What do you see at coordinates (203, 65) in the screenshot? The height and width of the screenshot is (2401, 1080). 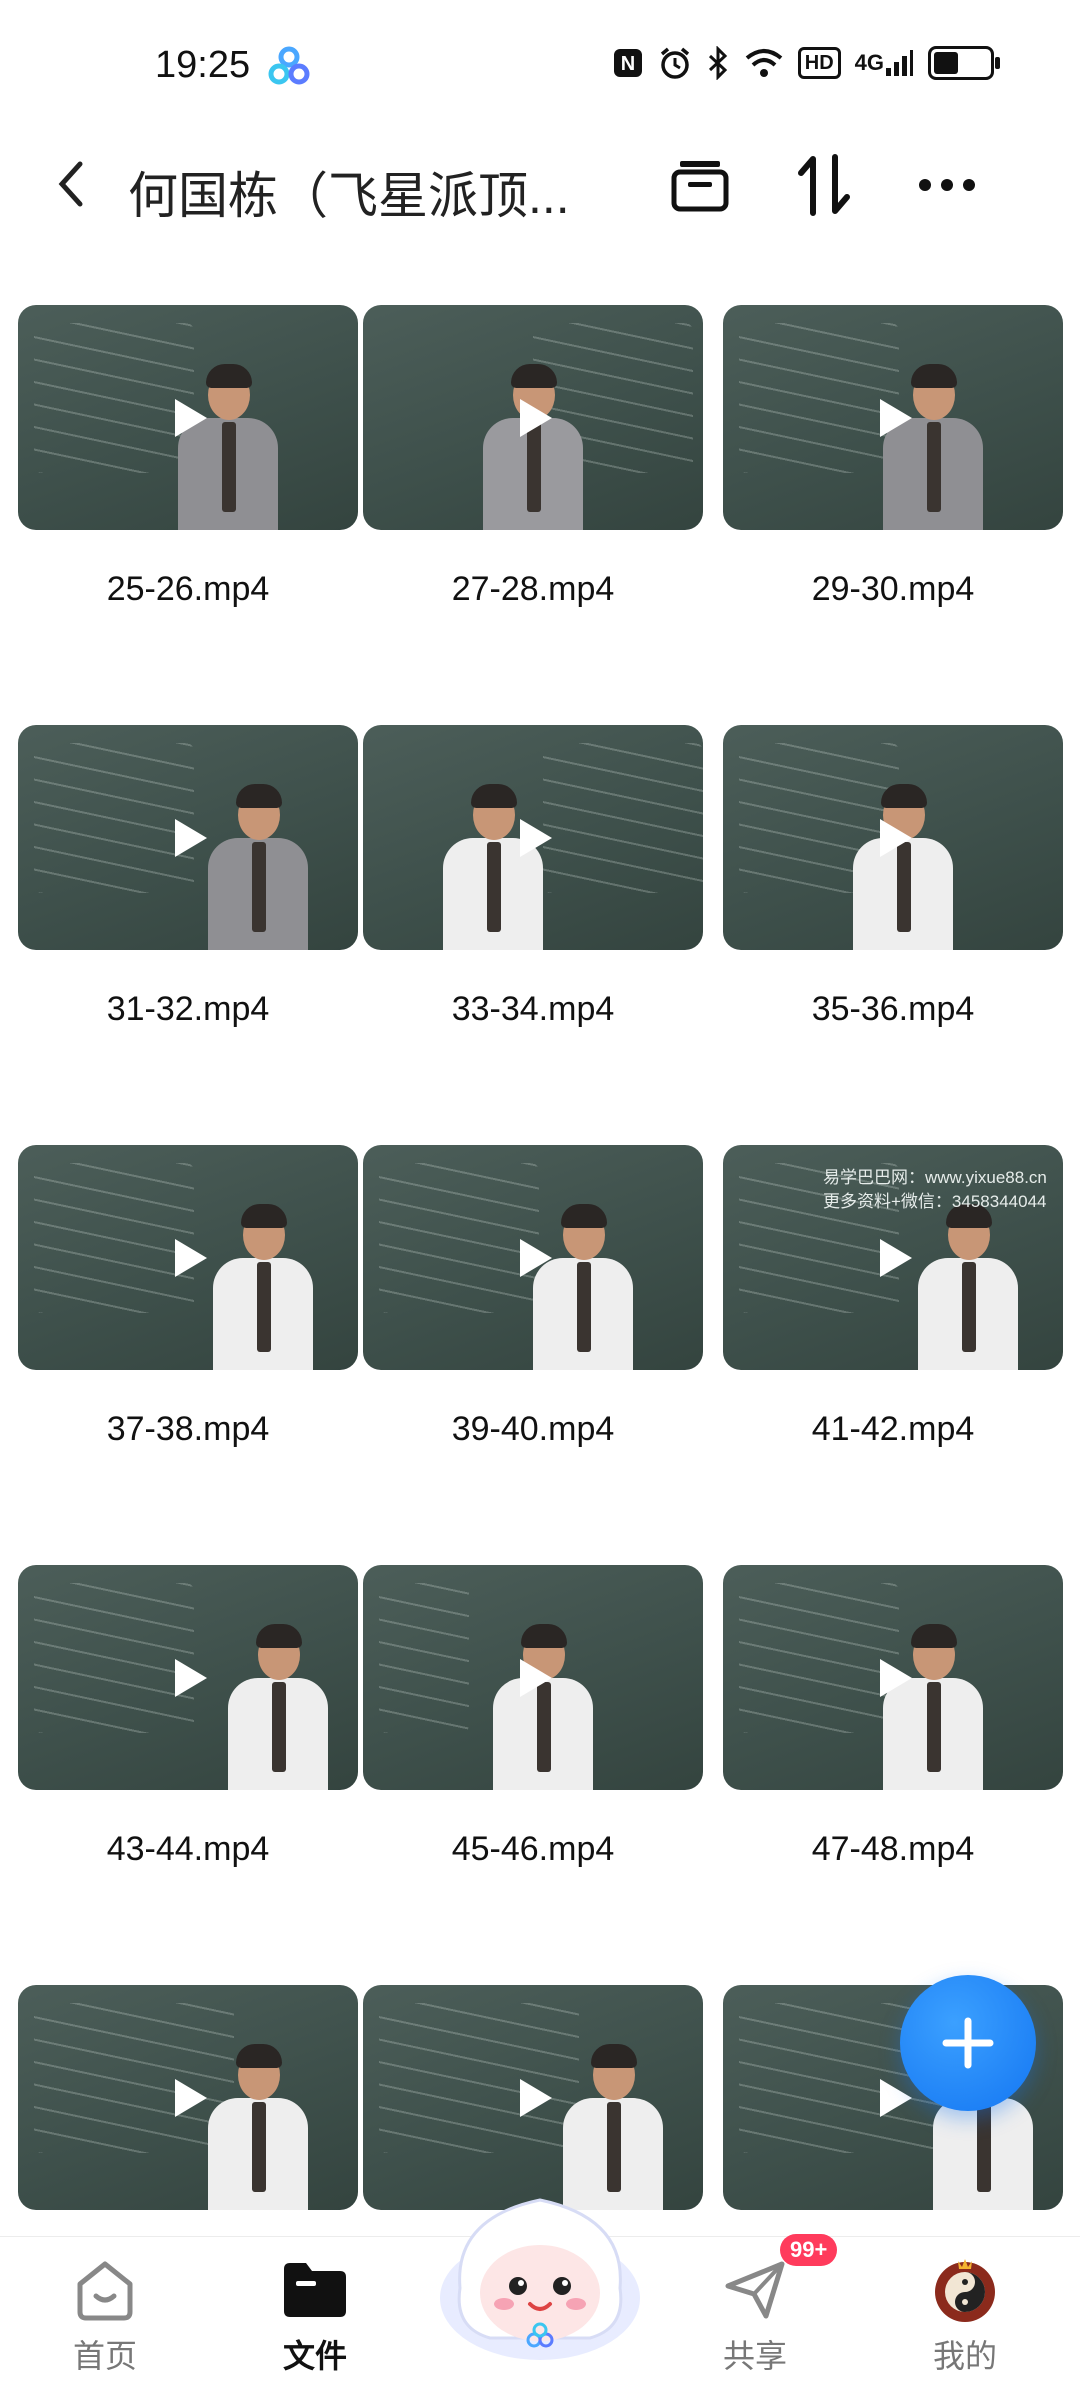 I see `status-time: 19:25` at bounding box center [203, 65].